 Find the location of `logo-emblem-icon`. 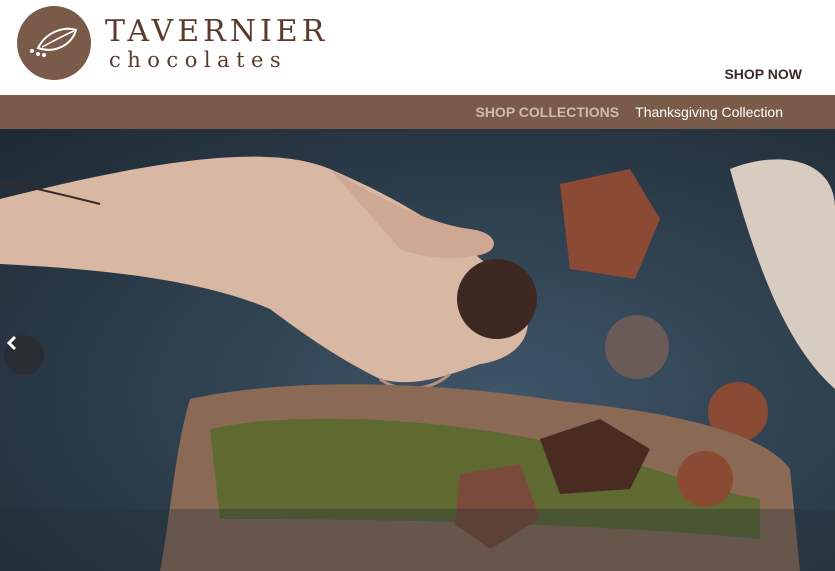

logo-emblem-icon is located at coordinates (54, 43).